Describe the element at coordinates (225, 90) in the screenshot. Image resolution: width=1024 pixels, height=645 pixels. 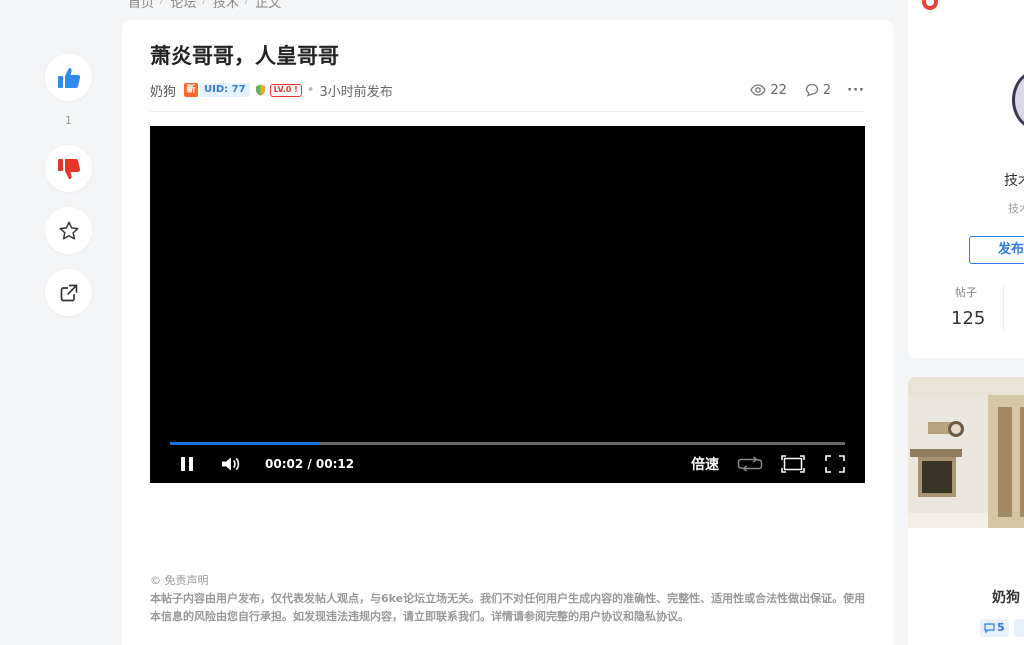
I see `uid-badge: UID: 77` at that location.